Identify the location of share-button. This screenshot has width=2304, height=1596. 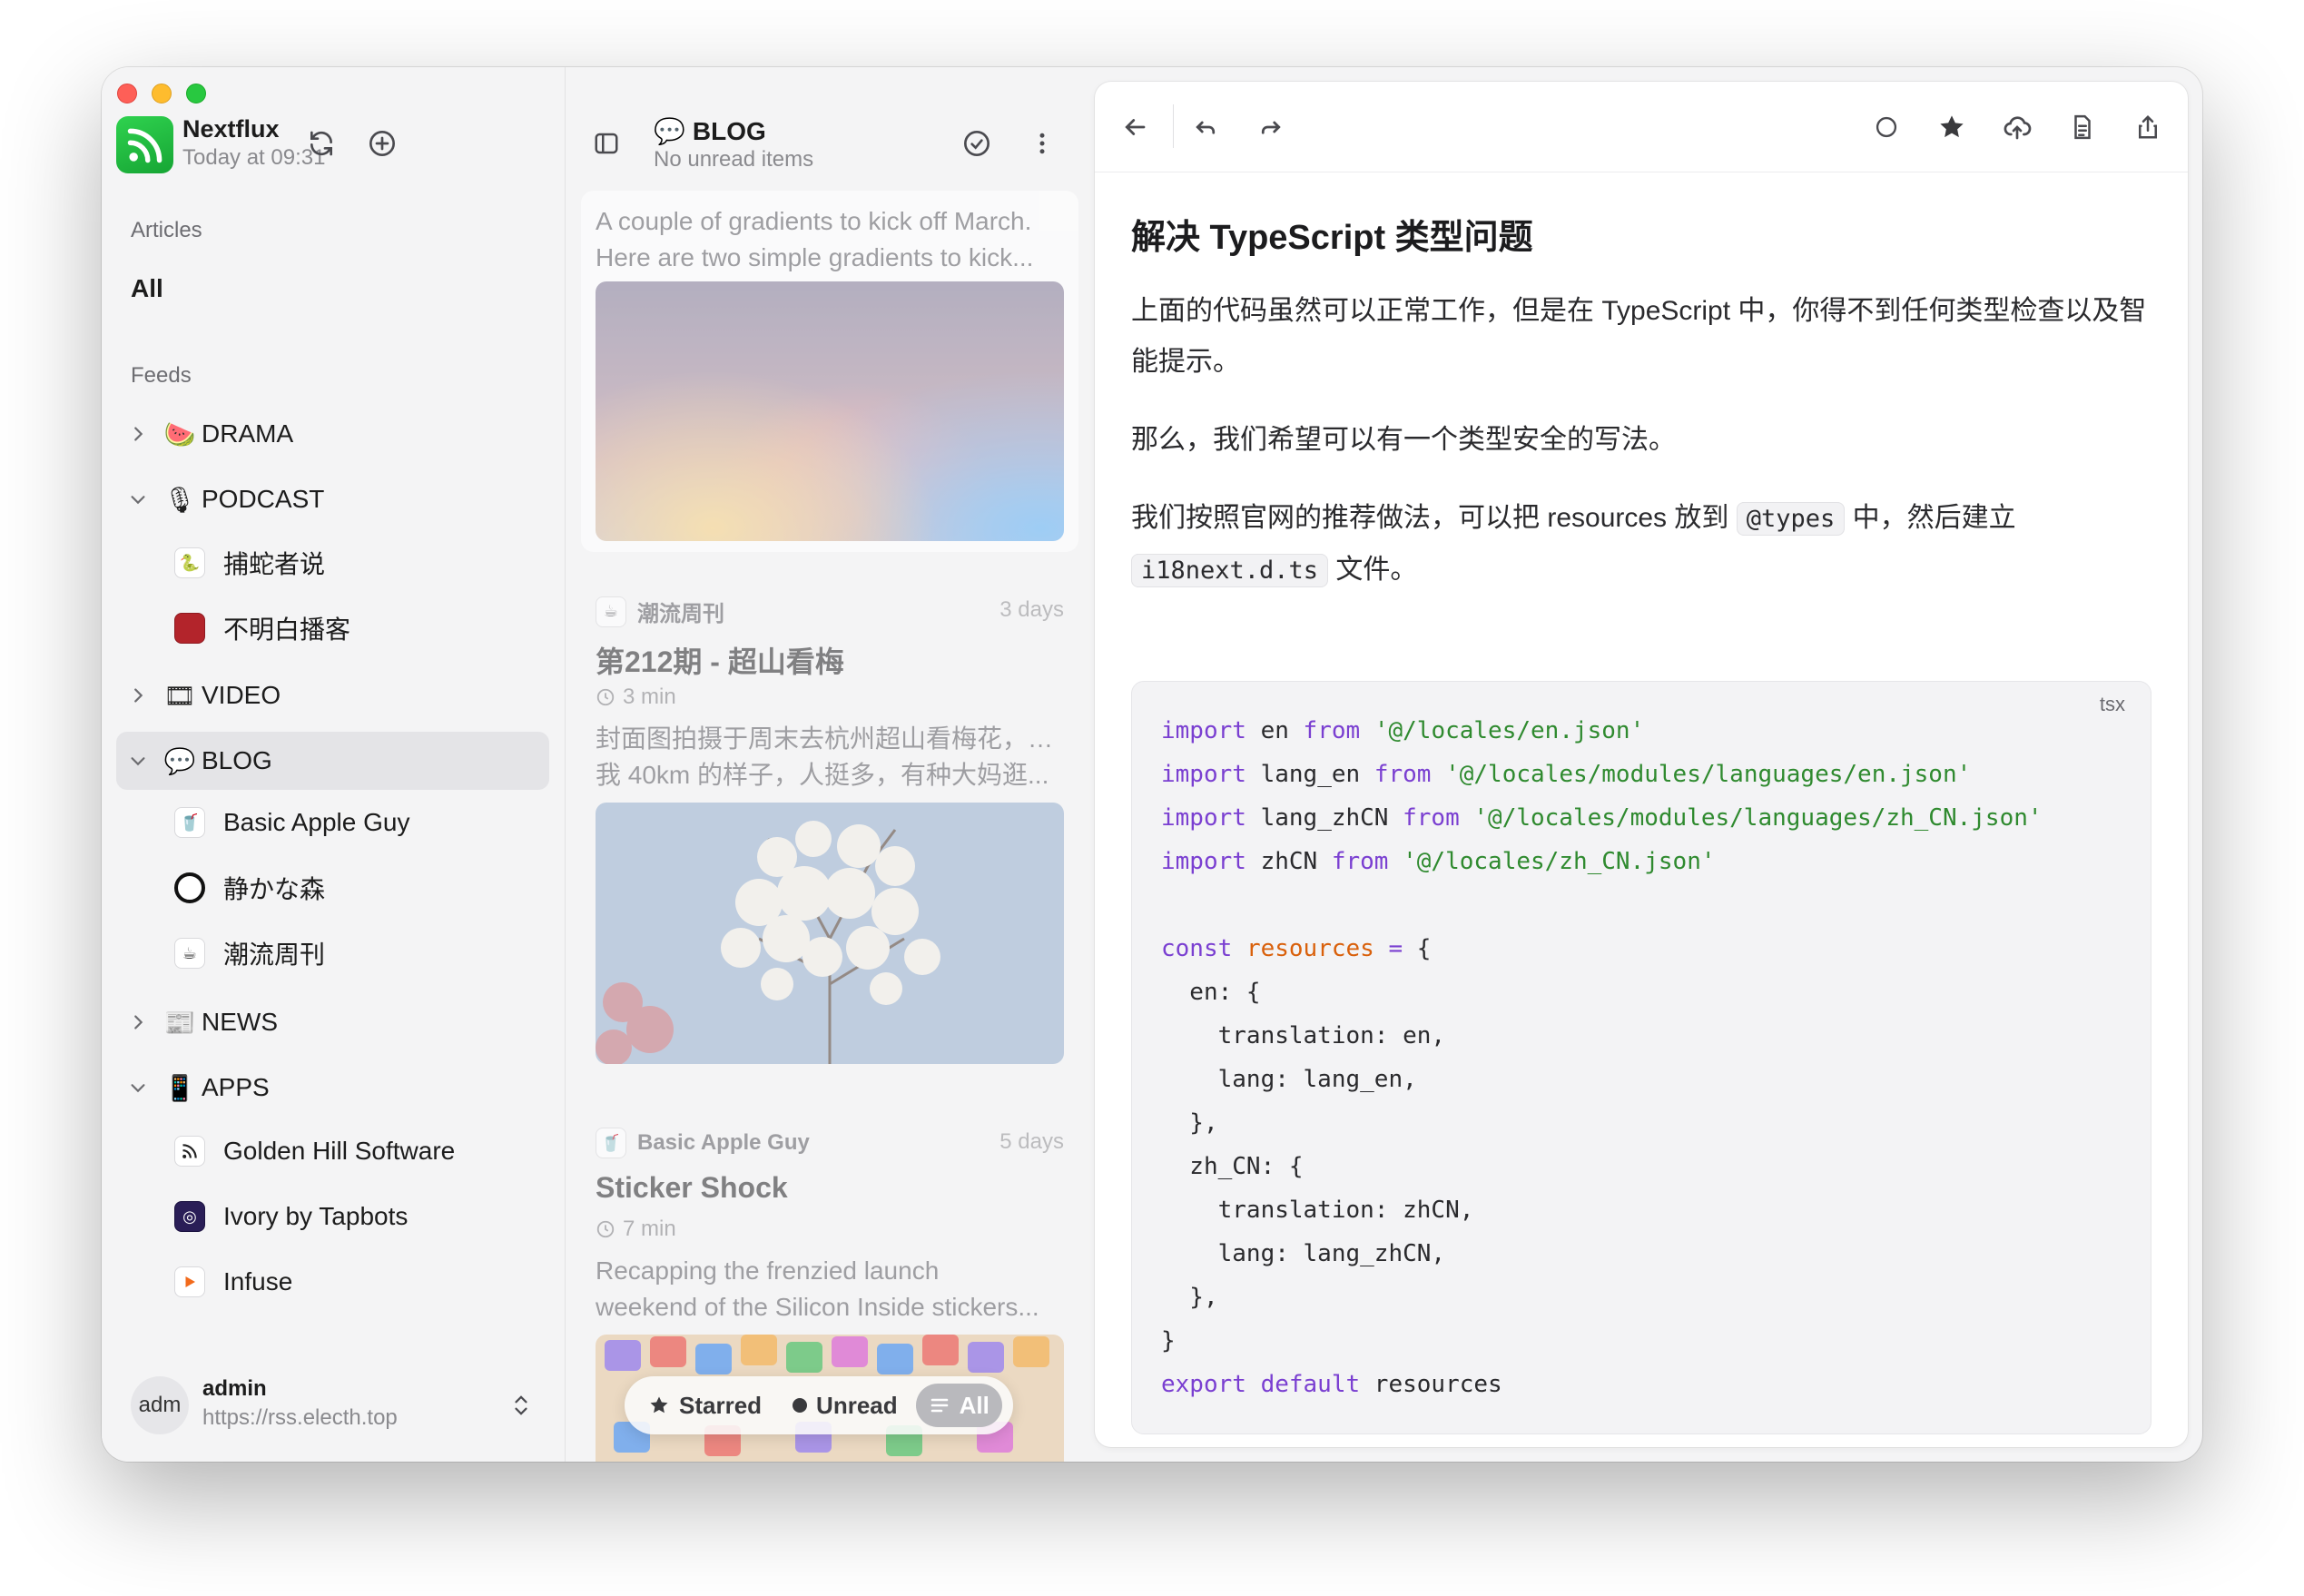
(2148, 127).